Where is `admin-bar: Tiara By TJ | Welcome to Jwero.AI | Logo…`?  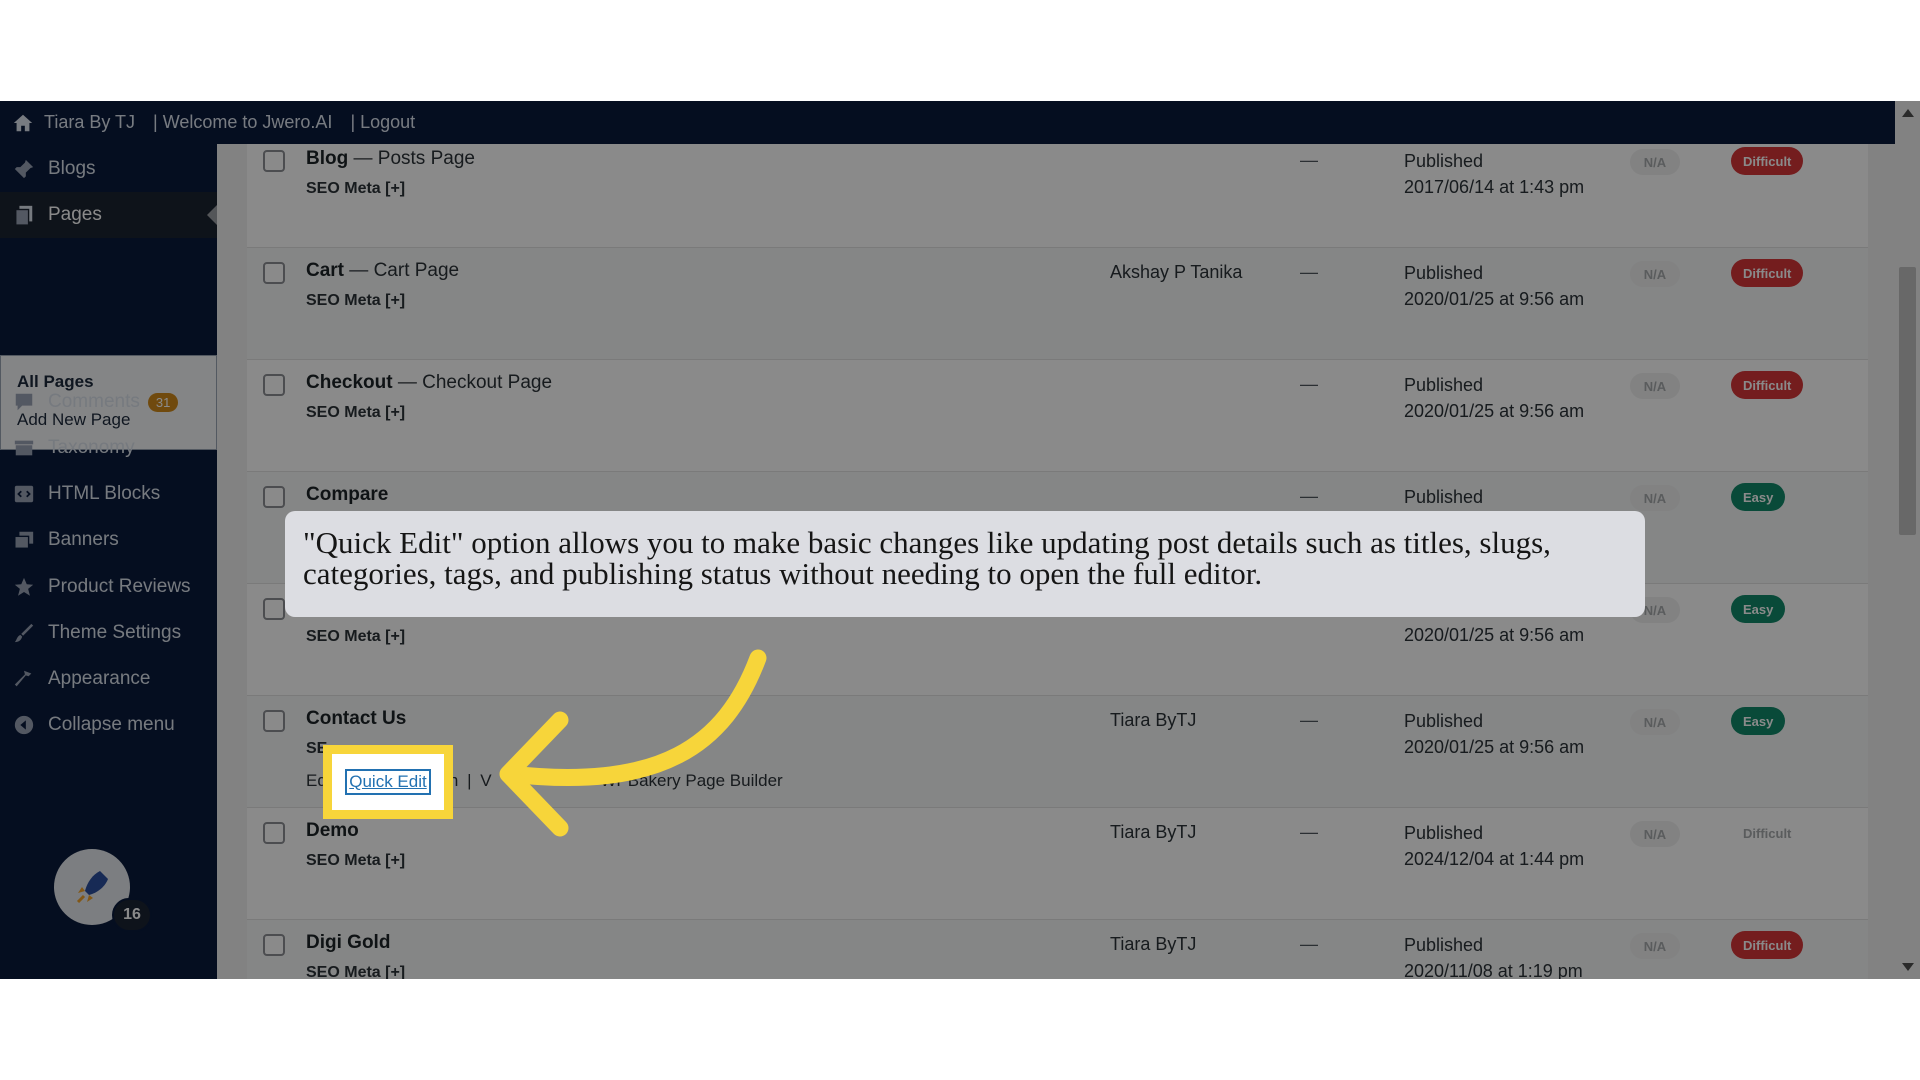
admin-bar: Tiara By TJ | Welcome to Jwero.AI | Logo… is located at coordinates (947, 122).